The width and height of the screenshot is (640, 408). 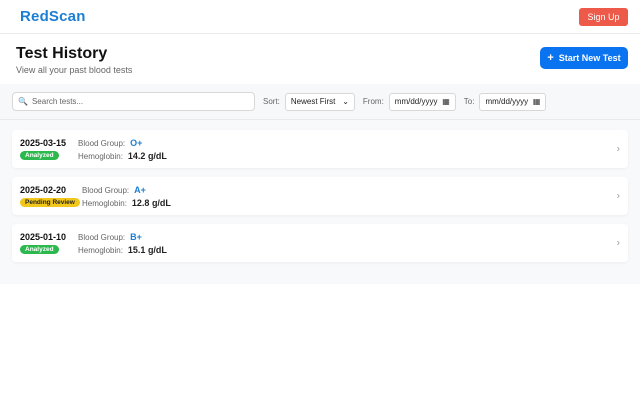 I want to click on search-box: 🔍, so click(x=133, y=101).